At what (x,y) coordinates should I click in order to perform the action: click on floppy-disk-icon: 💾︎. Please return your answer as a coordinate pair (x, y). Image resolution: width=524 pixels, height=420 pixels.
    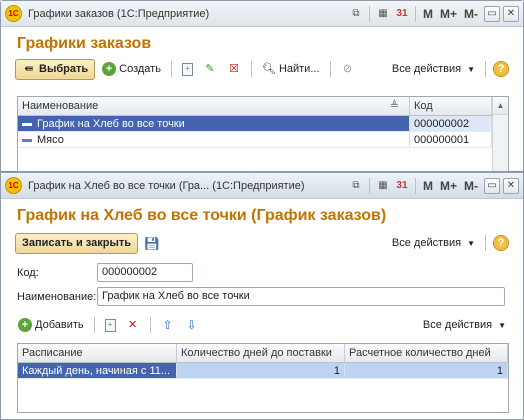
    Looking at the image, I should click on (152, 243).